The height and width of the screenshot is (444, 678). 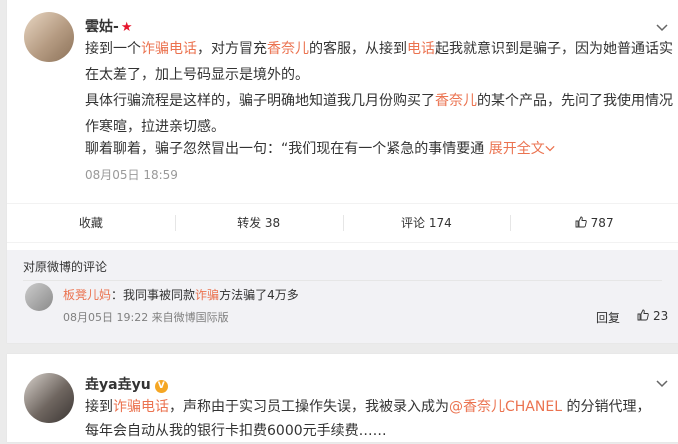 I want to click on expand-full-text-link: 展开全文, so click(x=522, y=149).